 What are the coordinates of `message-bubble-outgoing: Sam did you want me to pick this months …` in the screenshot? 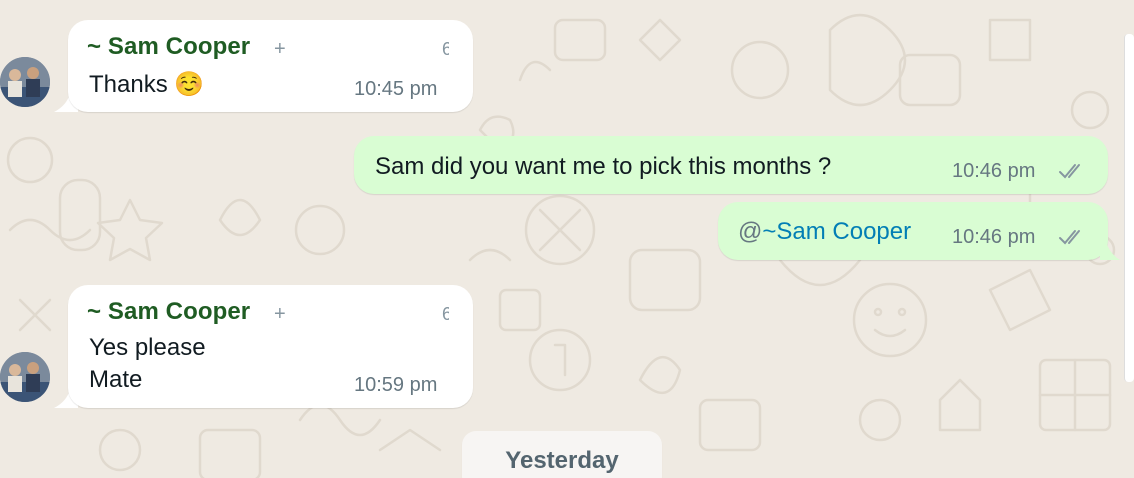 It's located at (731, 165).